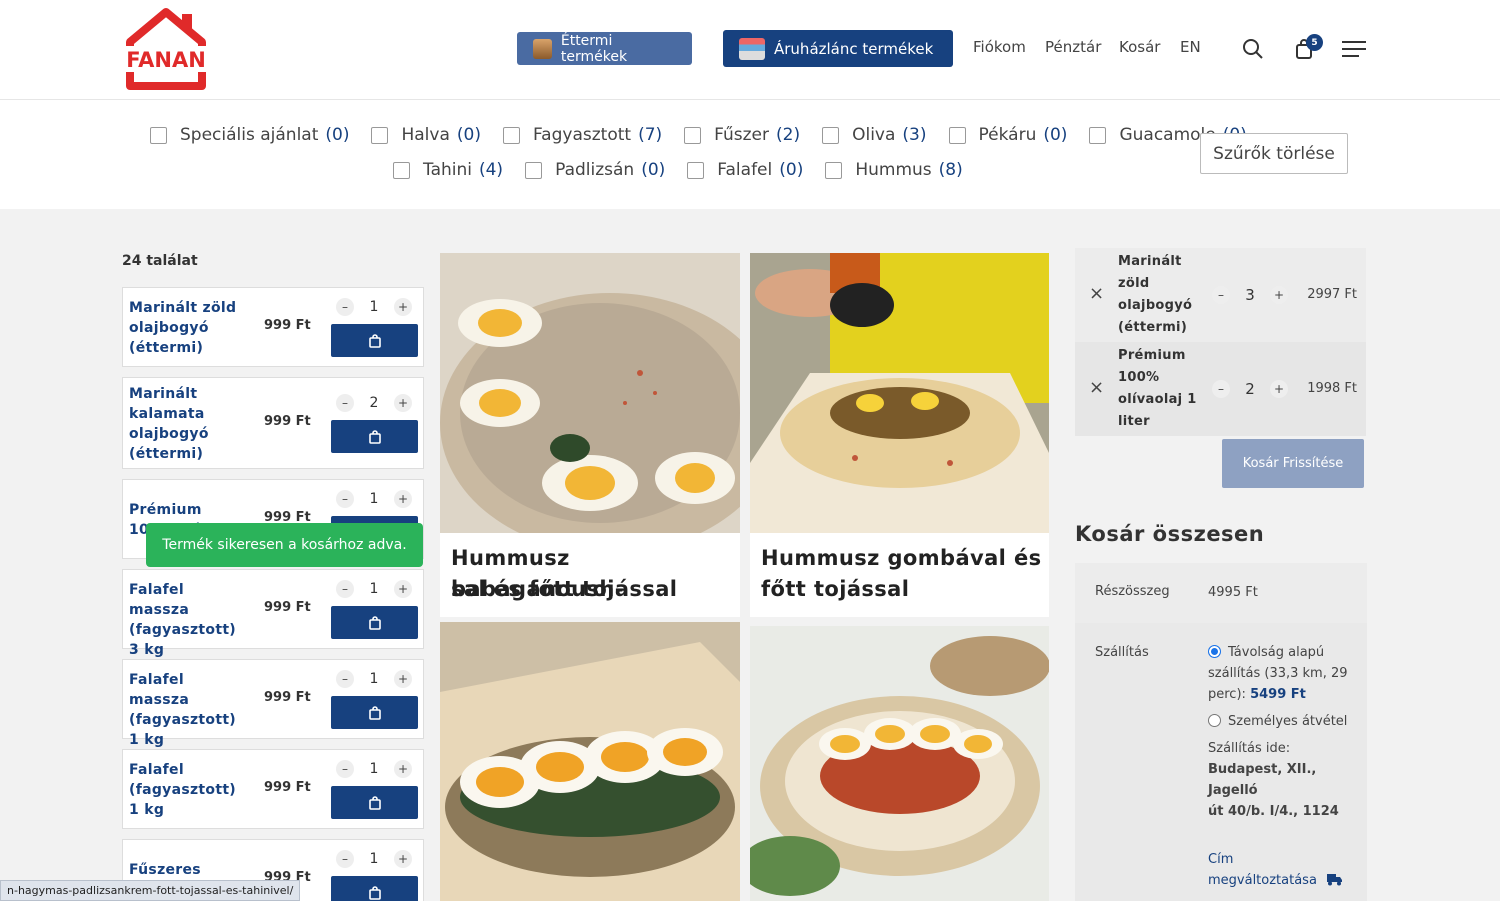 The height and width of the screenshot is (901, 1500). I want to click on nav-account: Fiókom, so click(999, 47).